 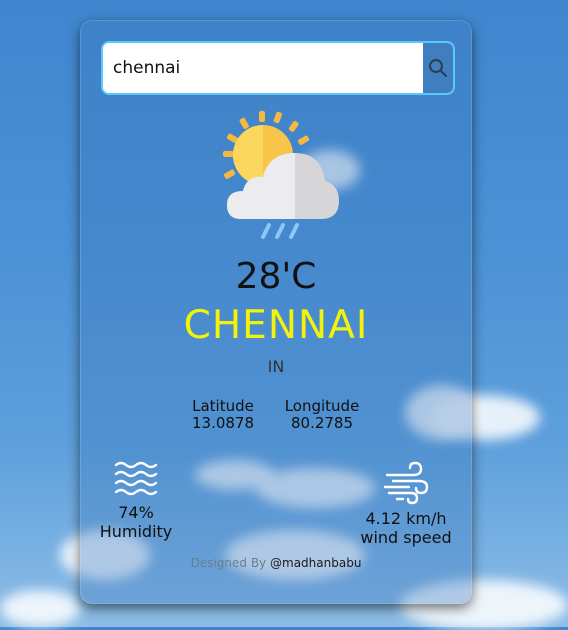 I want to click on latitude-block: Latitude 13.0878, so click(x=223, y=415).